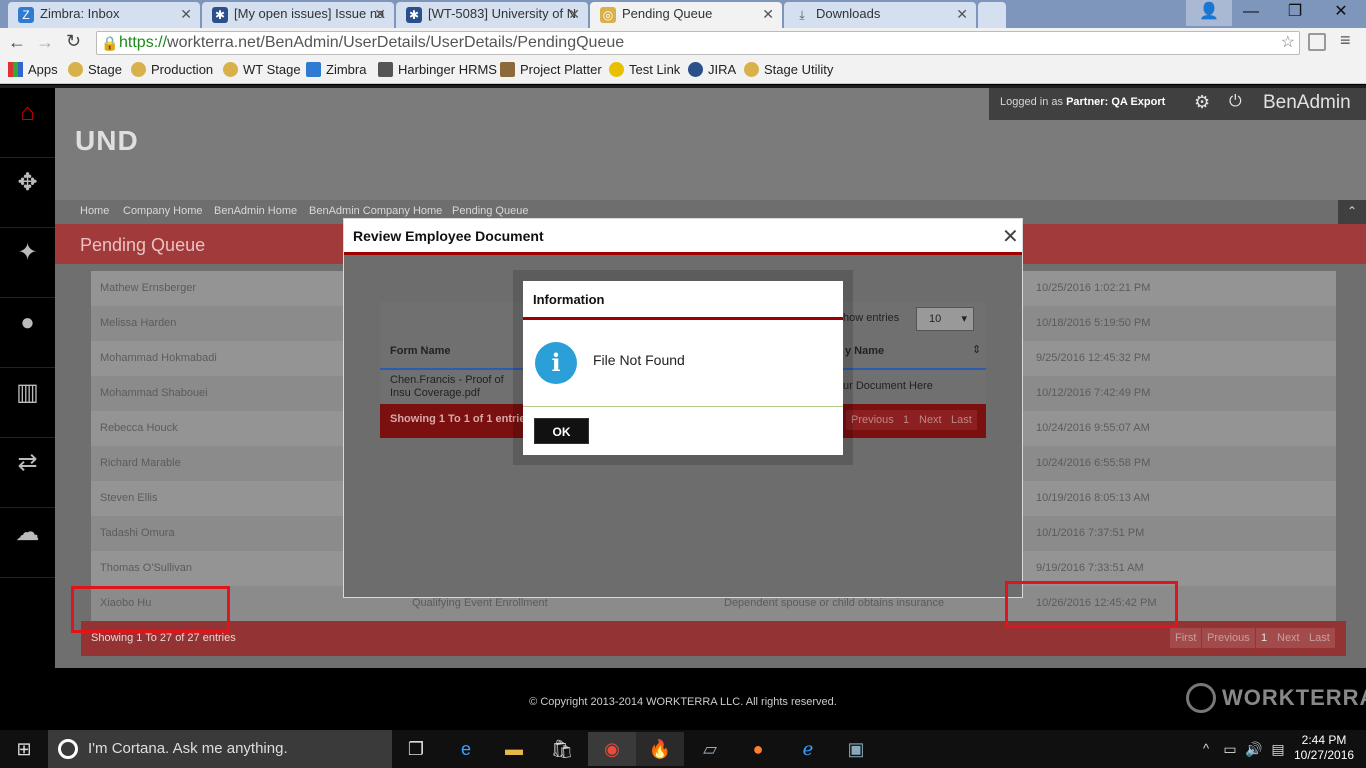 The image size is (1366, 768). I want to click on bookmark-wt-stage: WT Stage, so click(262, 70).